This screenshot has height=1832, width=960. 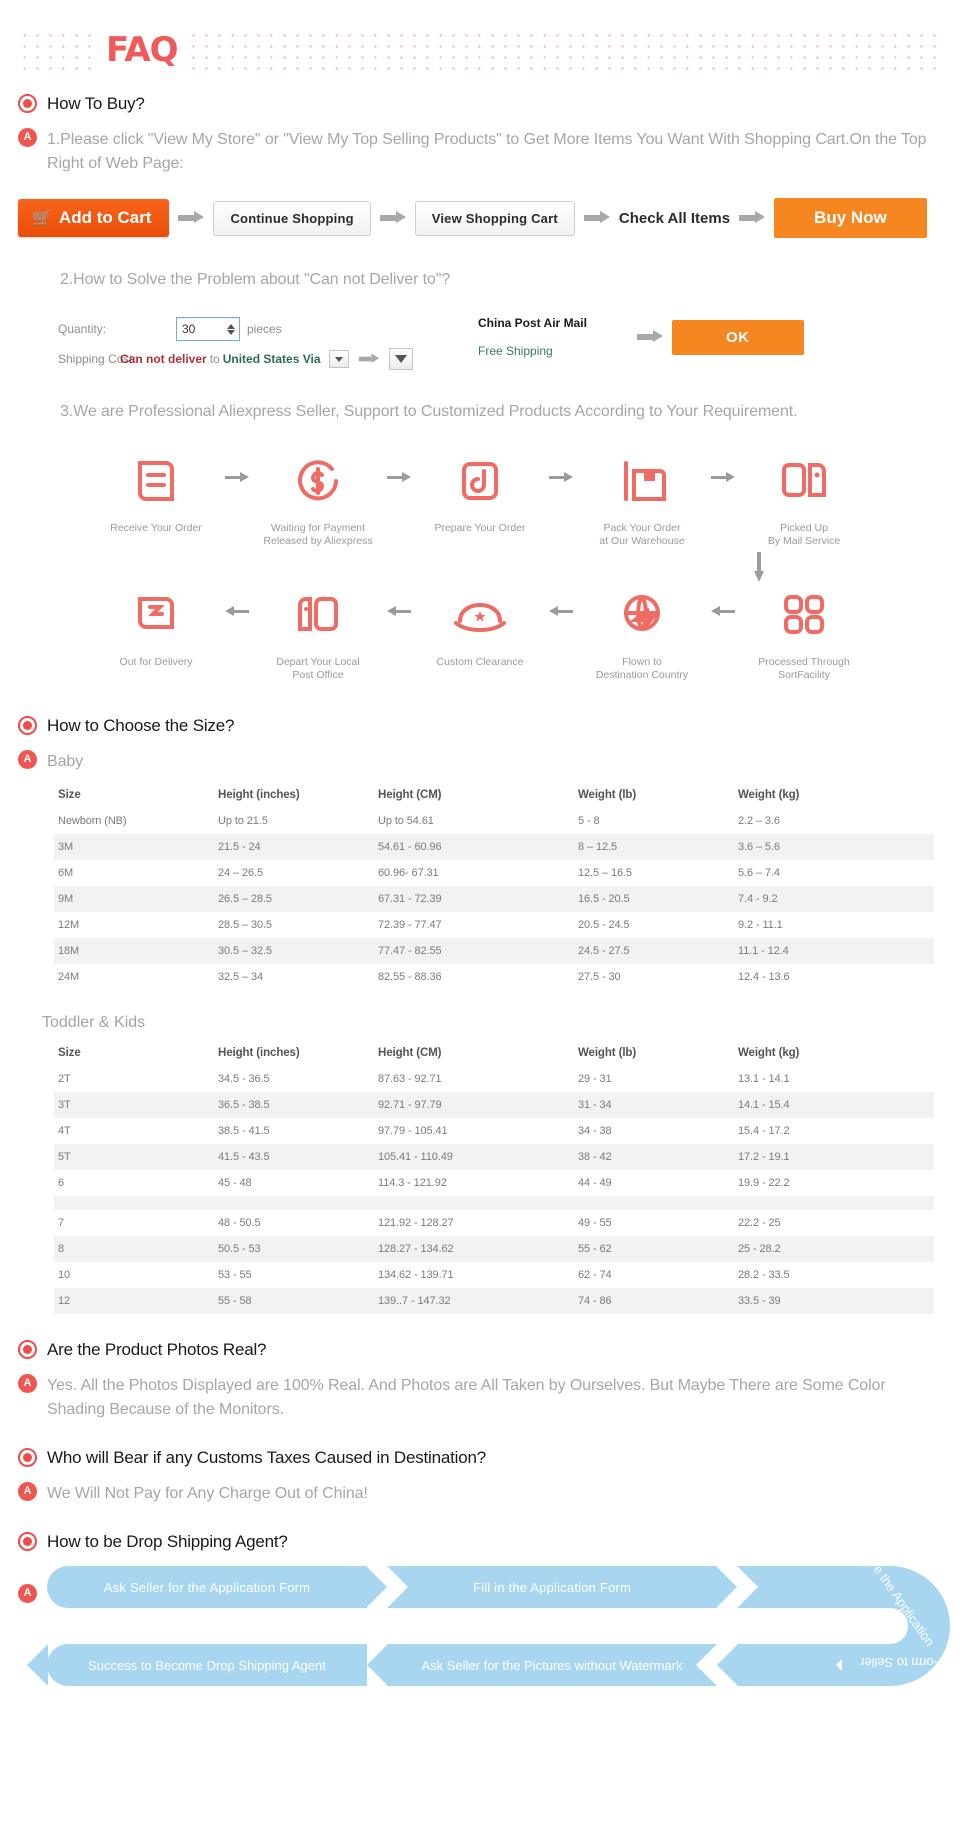 I want to click on kids-heading: Toddler & Kids, so click(x=94, y=1022).